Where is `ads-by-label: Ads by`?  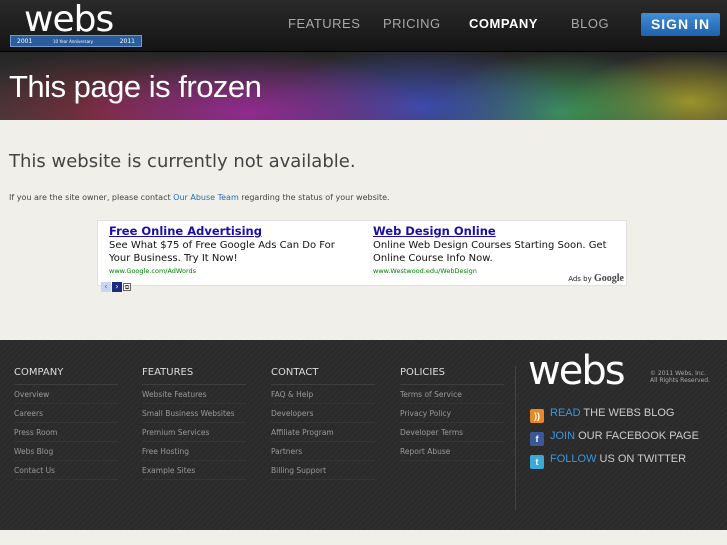 ads-by-label: Ads by is located at coordinates (580, 279).